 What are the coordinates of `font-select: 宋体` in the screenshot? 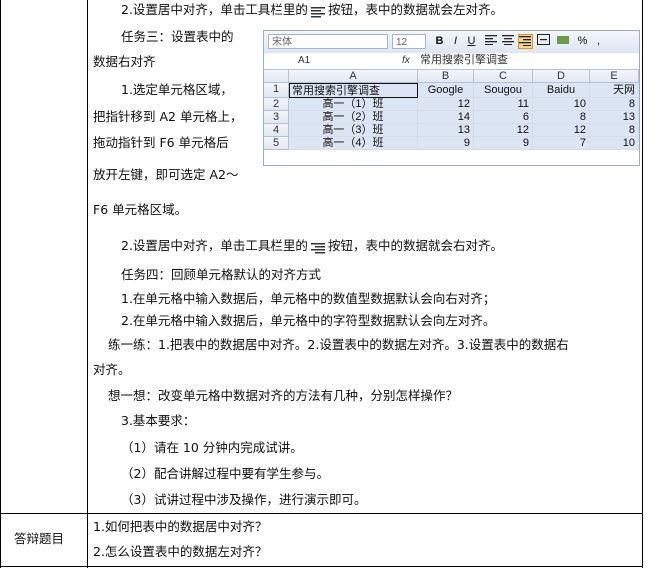 It's located at (328, 41).